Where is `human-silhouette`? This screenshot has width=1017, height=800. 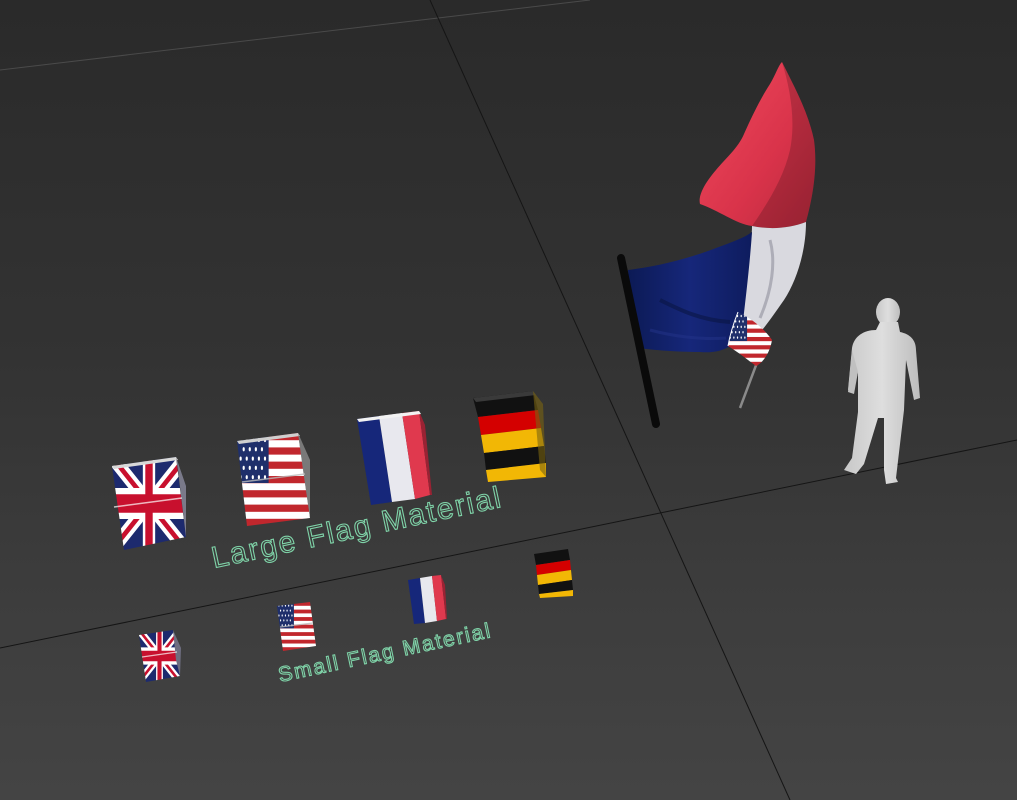 human-silhouette is located at coordinates (882, 391).